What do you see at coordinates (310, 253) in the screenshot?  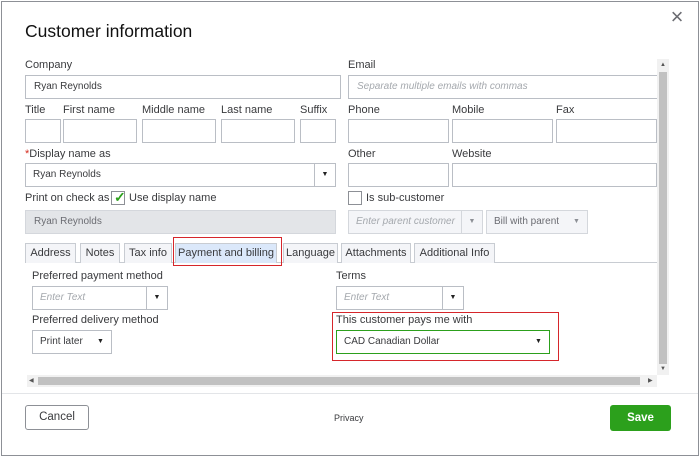 I see `tab-language: Language` at bounding box center [310, 253].